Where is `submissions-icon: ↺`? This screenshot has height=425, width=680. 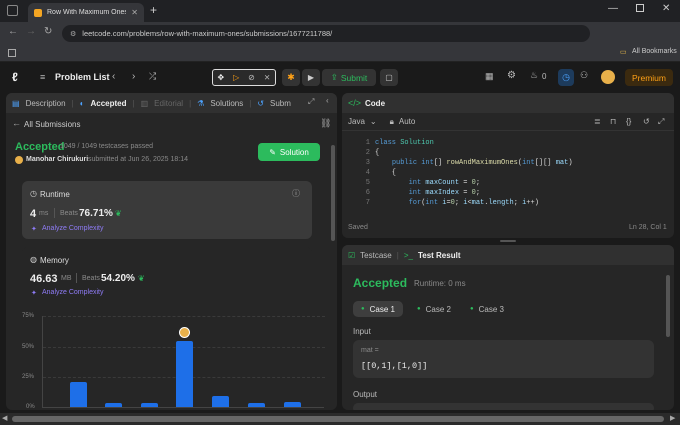
submissions-icon: ↺ is located at coordinates (261, 103).